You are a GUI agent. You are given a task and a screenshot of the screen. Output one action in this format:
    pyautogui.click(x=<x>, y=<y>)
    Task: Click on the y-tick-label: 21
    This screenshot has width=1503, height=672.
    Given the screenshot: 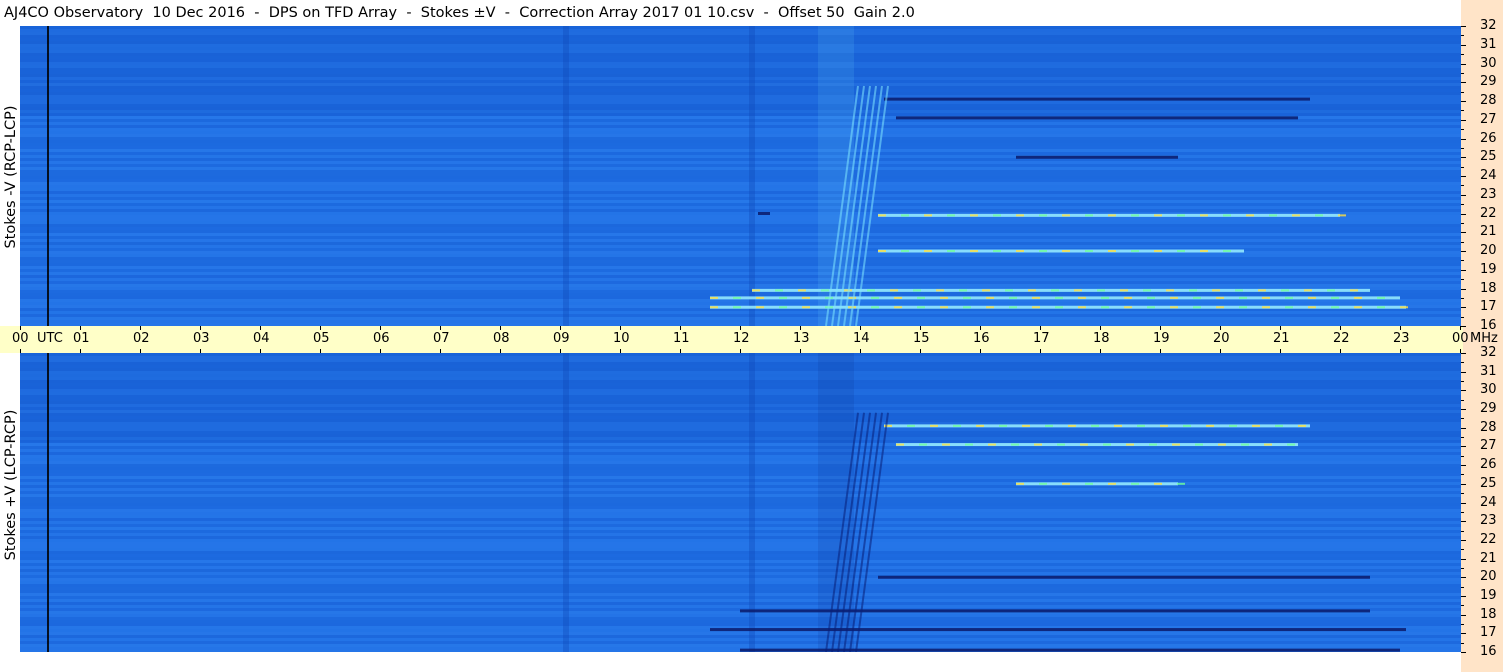 What is the action you would take?
    pyautogui.click(x=1488, y=232)
    